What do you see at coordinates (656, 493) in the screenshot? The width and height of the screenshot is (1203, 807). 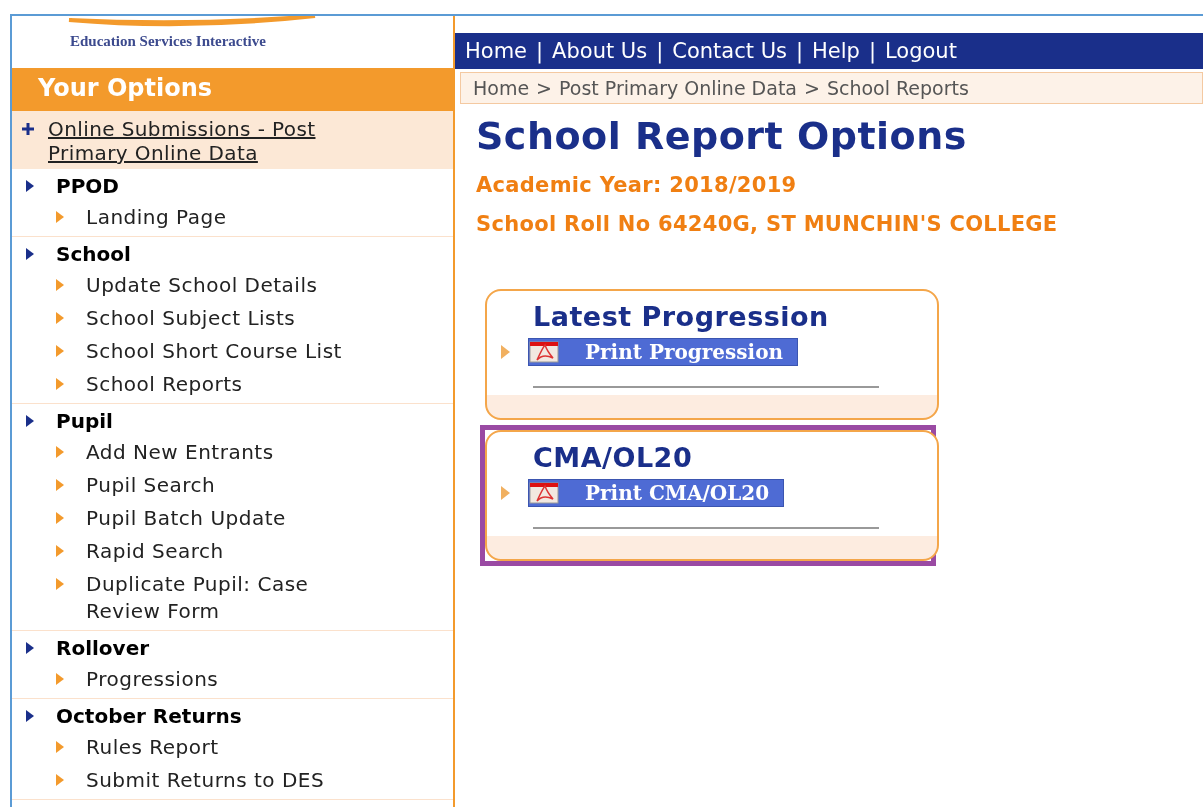 I see `print-button: Print CMA/OL20` at bounding box center [656, 493].